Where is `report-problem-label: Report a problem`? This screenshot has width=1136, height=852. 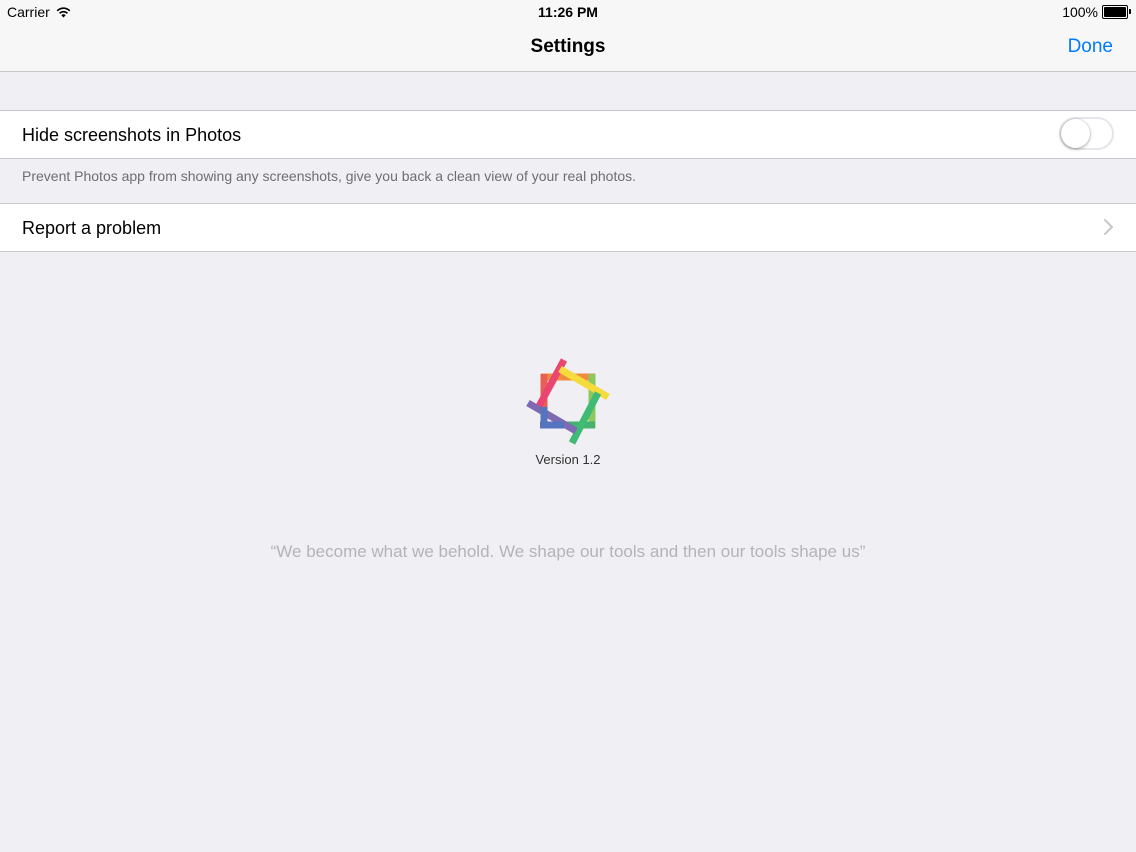
report-problem-label: Report a problem is located at coordinates (92, 228).